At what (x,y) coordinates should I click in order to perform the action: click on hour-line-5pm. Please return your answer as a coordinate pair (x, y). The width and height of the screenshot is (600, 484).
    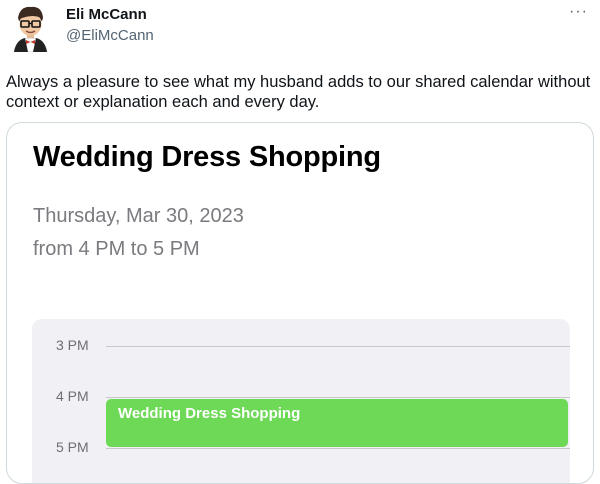
    Looking at the image, I should click on (338, 448).